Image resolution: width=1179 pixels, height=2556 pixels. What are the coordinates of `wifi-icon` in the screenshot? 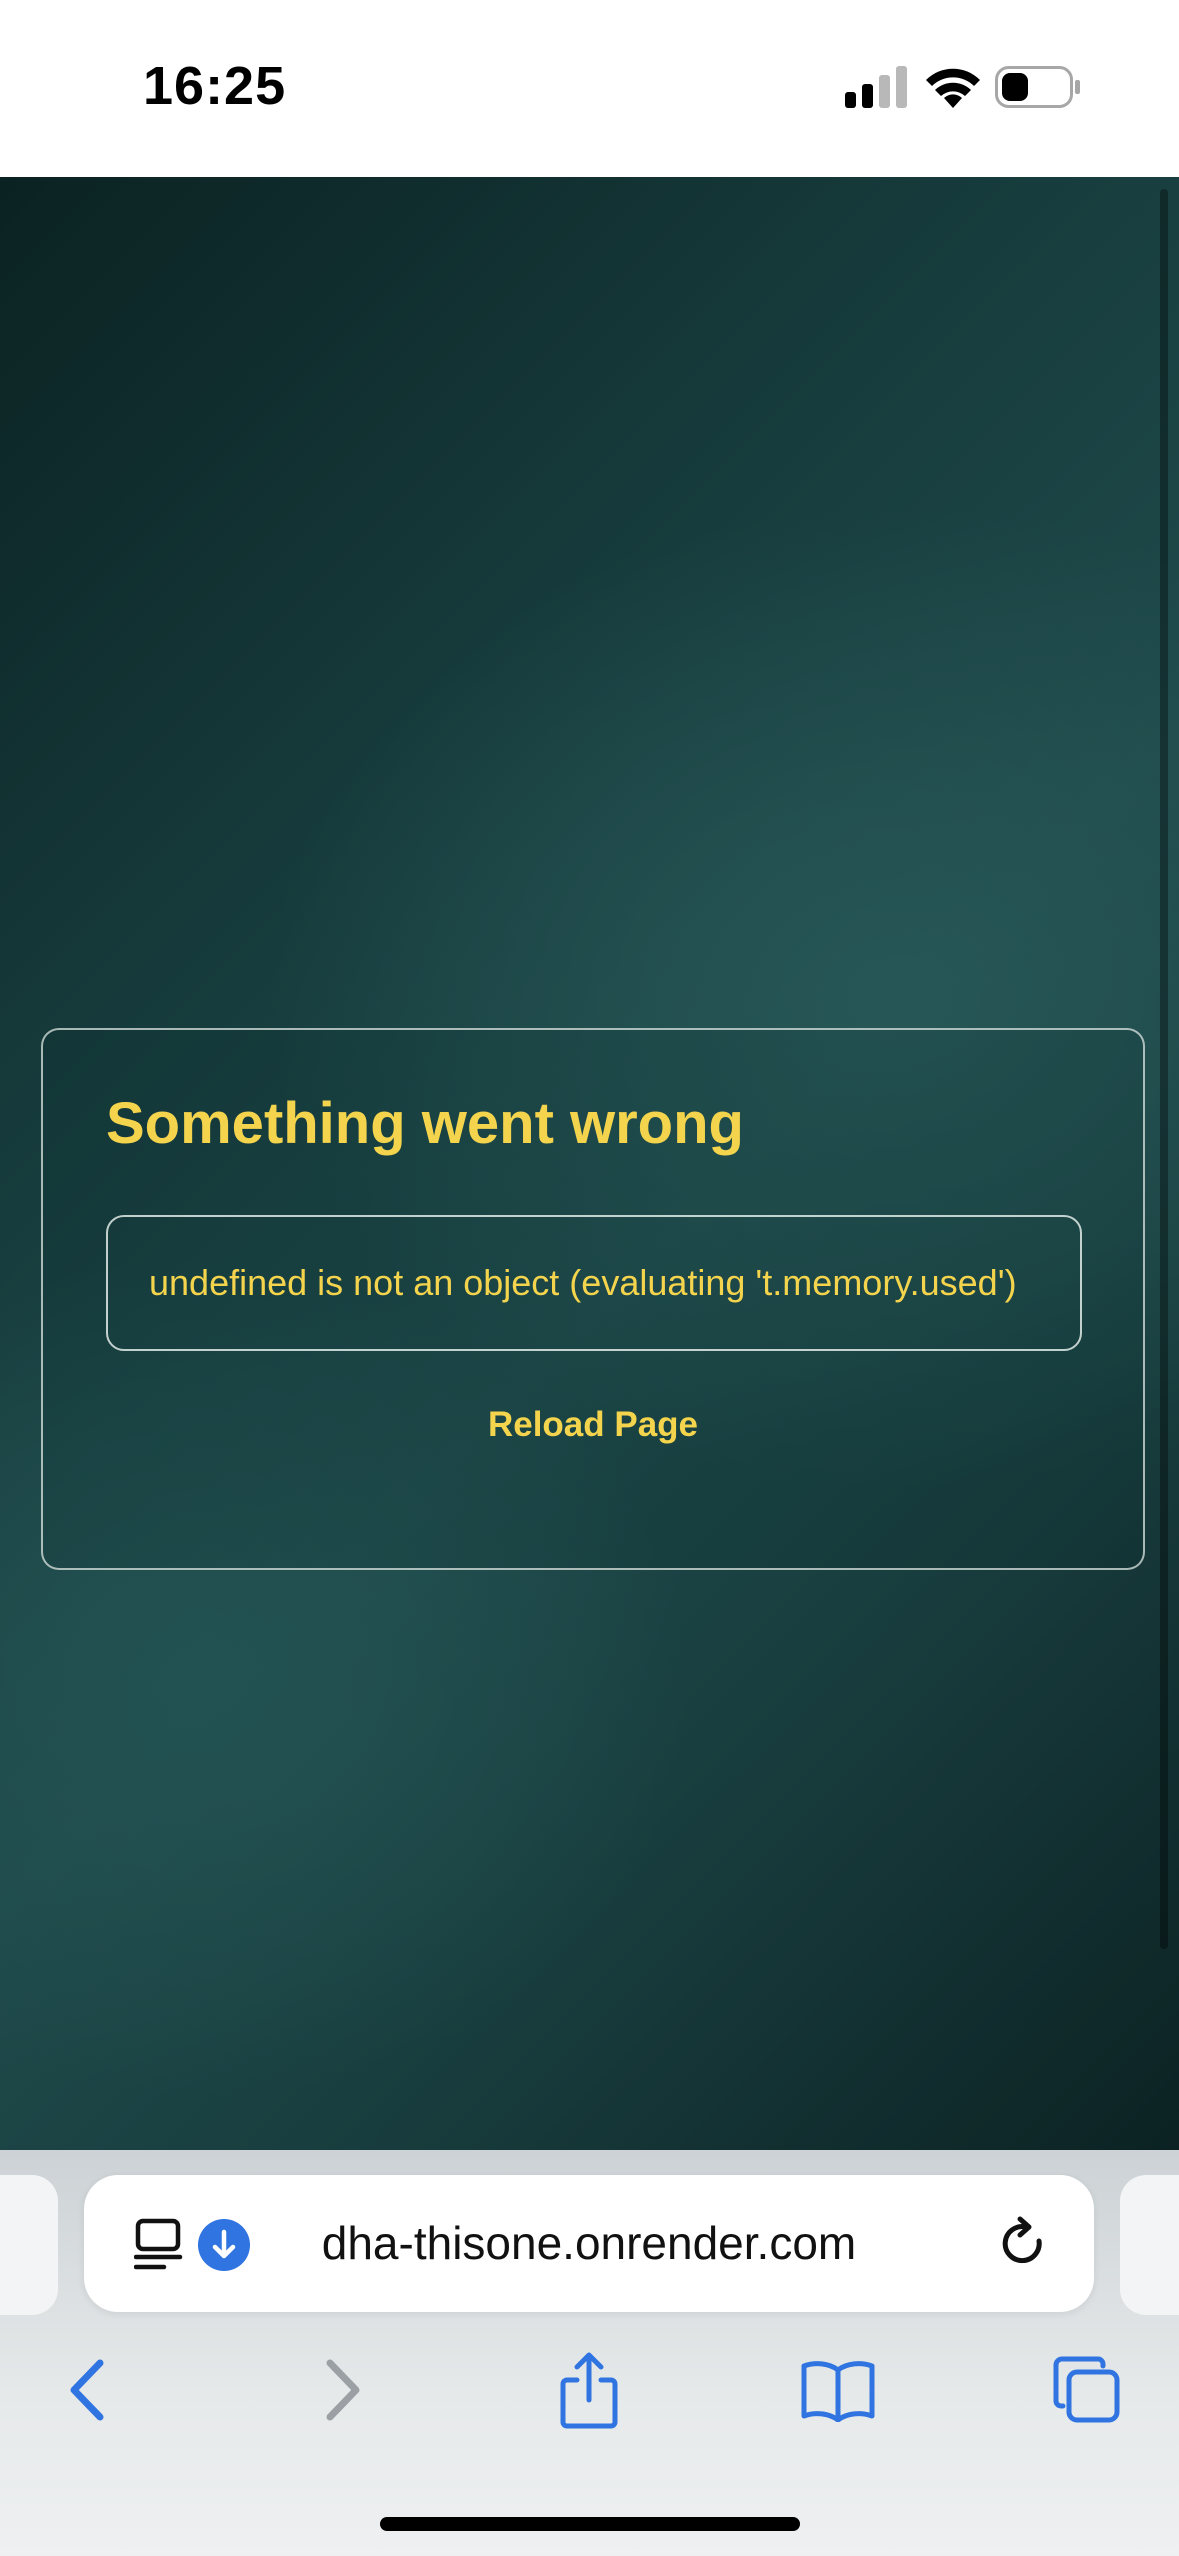 It's located at (953, 88).